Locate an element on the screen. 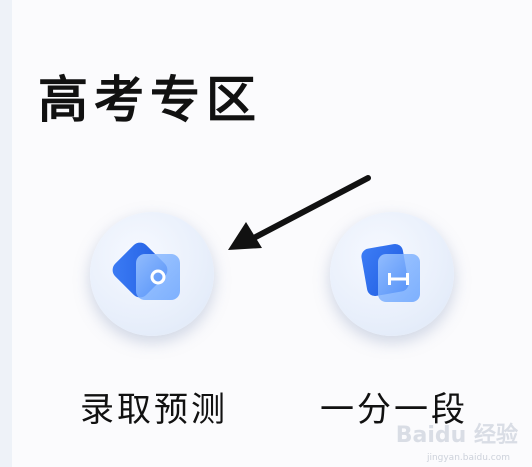 Image resolution: width=532 pixels, height=467 pixels. arrow-pointing-left-icon is located at coordinates (299, 212).